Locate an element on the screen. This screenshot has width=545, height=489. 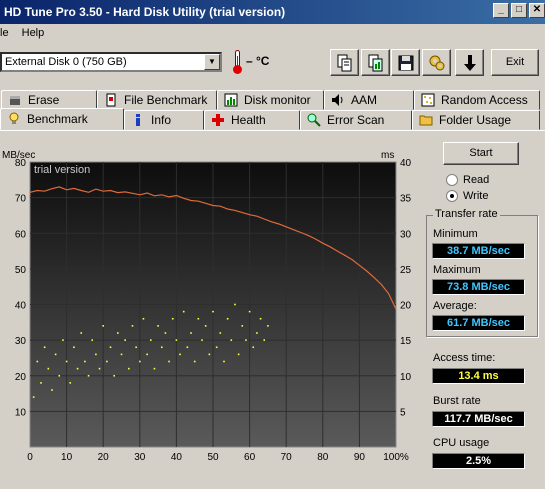
watermark-text: trial version is located at coordinates (62, 170).